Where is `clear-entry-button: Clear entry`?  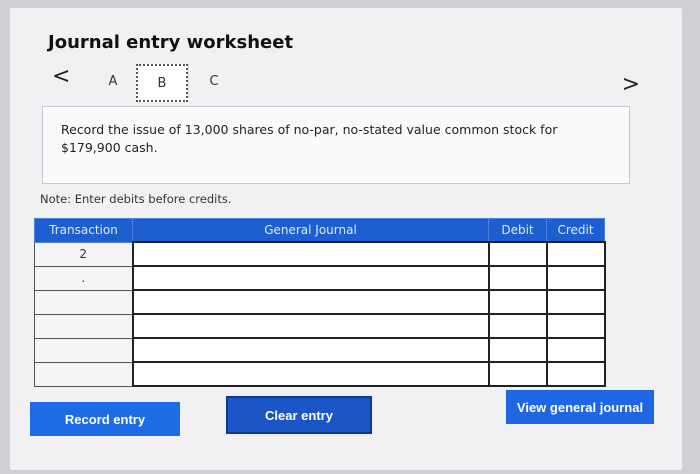
clear-entry-button: Clear entry is located at coordinates (299, 415).